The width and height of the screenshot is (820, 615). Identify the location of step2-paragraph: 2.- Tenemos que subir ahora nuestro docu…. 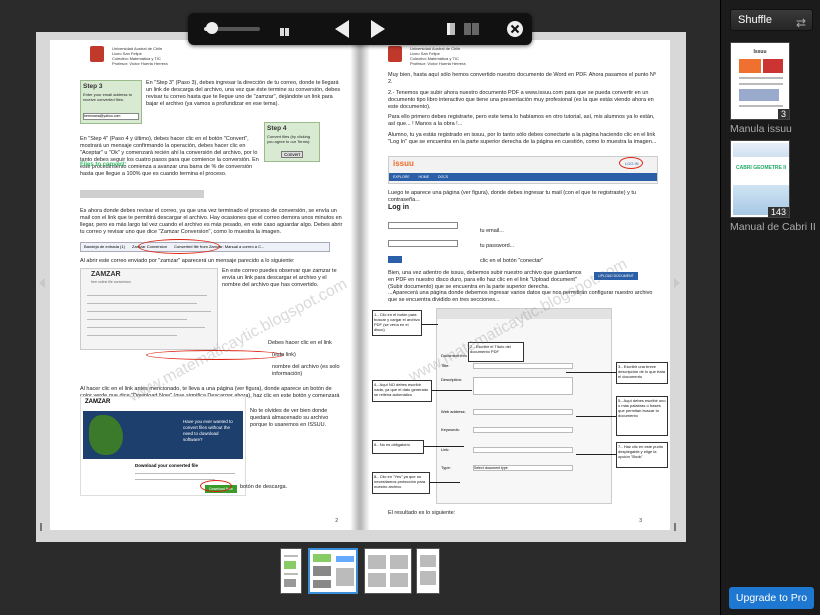
(521, 100).